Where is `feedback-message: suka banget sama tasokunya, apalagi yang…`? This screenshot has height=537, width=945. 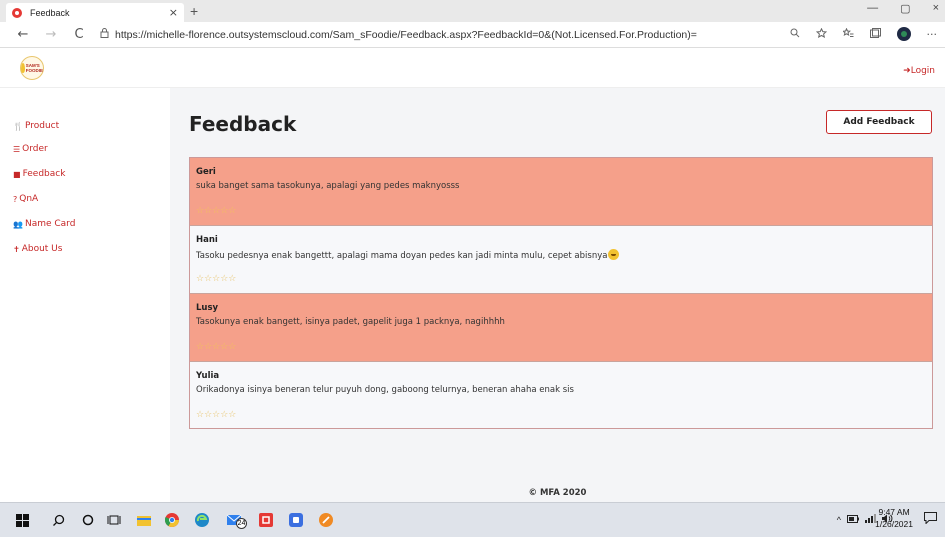 feedback-message: suka banget sama tasokunya, apalagi yang… is located at coordinates (328, 186).